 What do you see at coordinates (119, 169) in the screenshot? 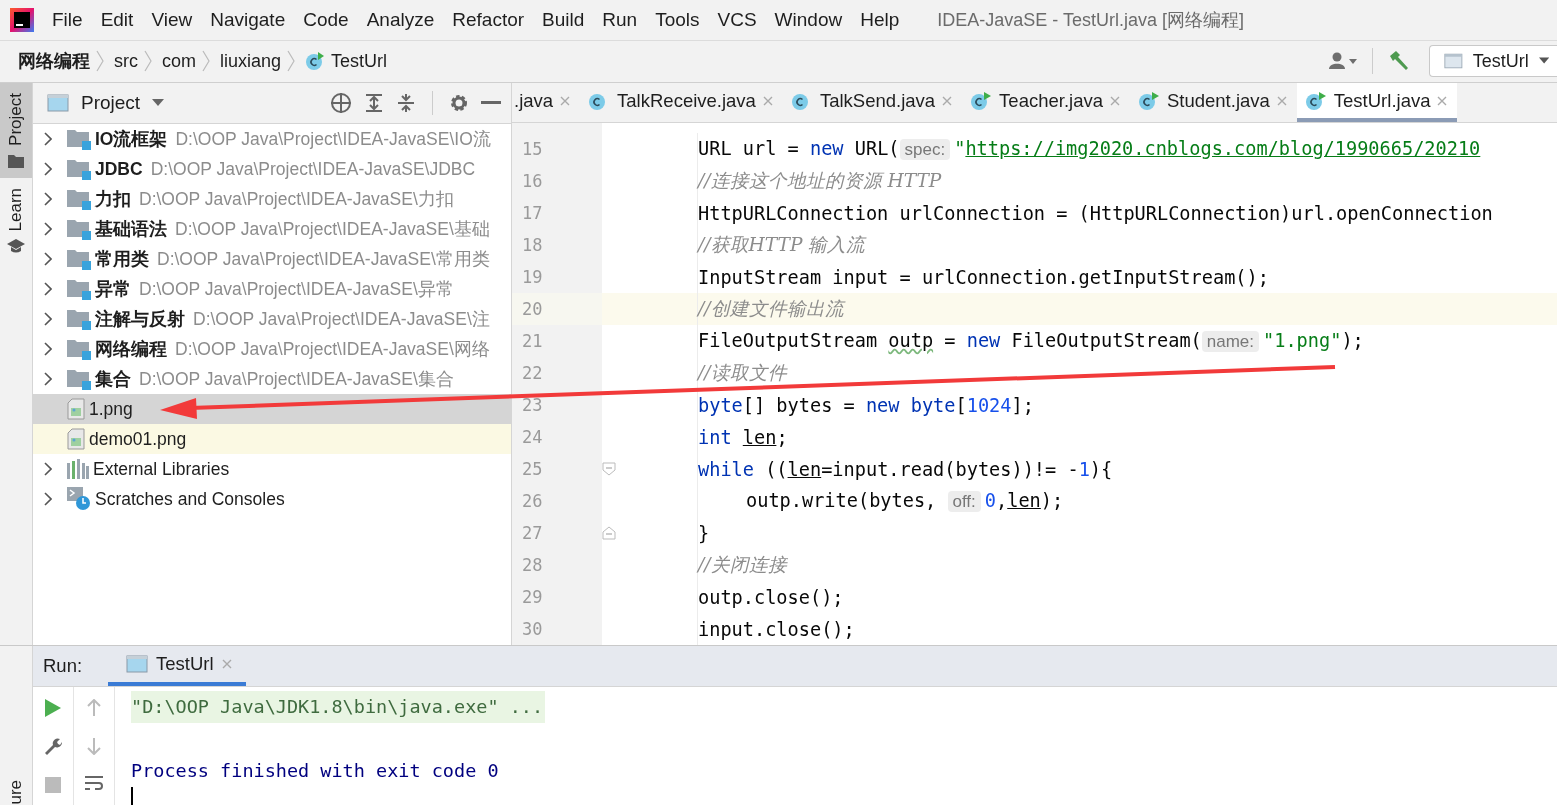
I see `tree-item-name: JDBC` at bounding box center [119, 169].